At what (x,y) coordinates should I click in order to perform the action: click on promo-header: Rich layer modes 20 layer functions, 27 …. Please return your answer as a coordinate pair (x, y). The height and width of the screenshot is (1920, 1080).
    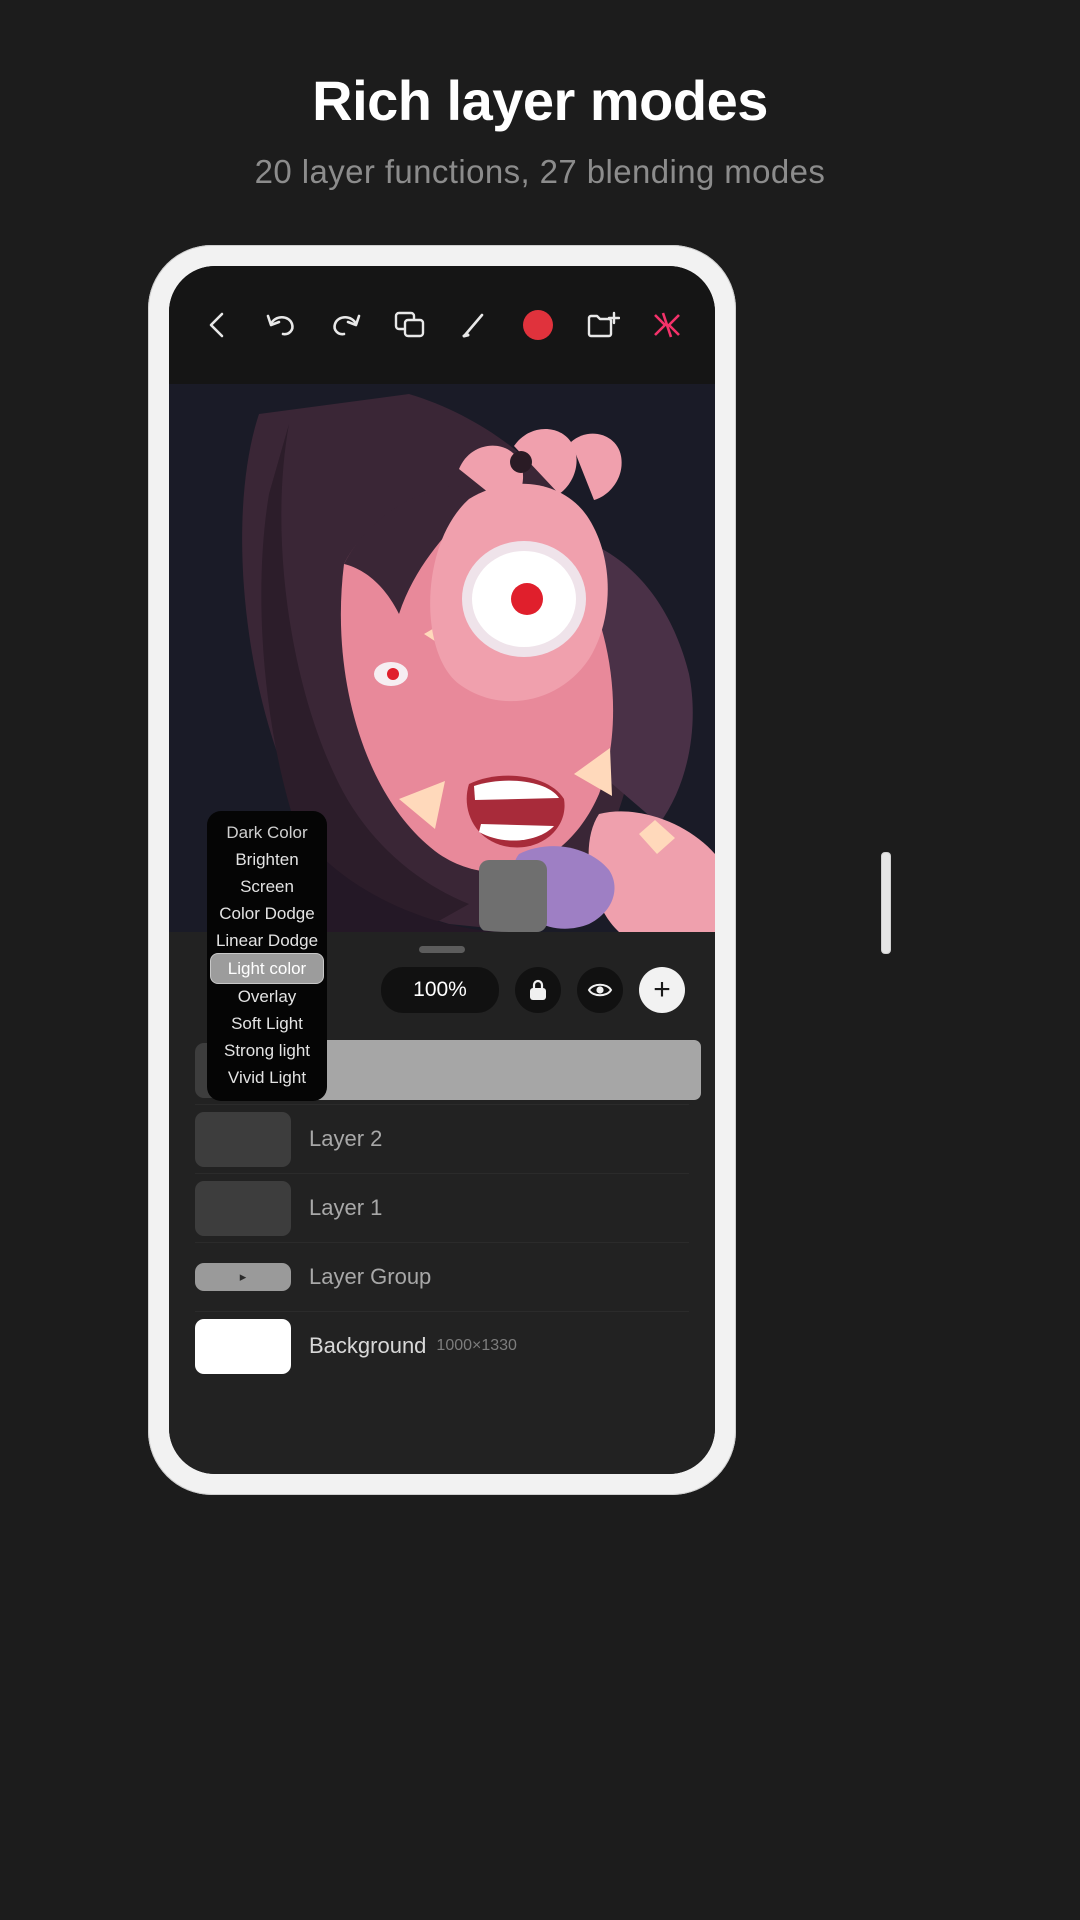
    Looking at the image, I should click on (540, 95).